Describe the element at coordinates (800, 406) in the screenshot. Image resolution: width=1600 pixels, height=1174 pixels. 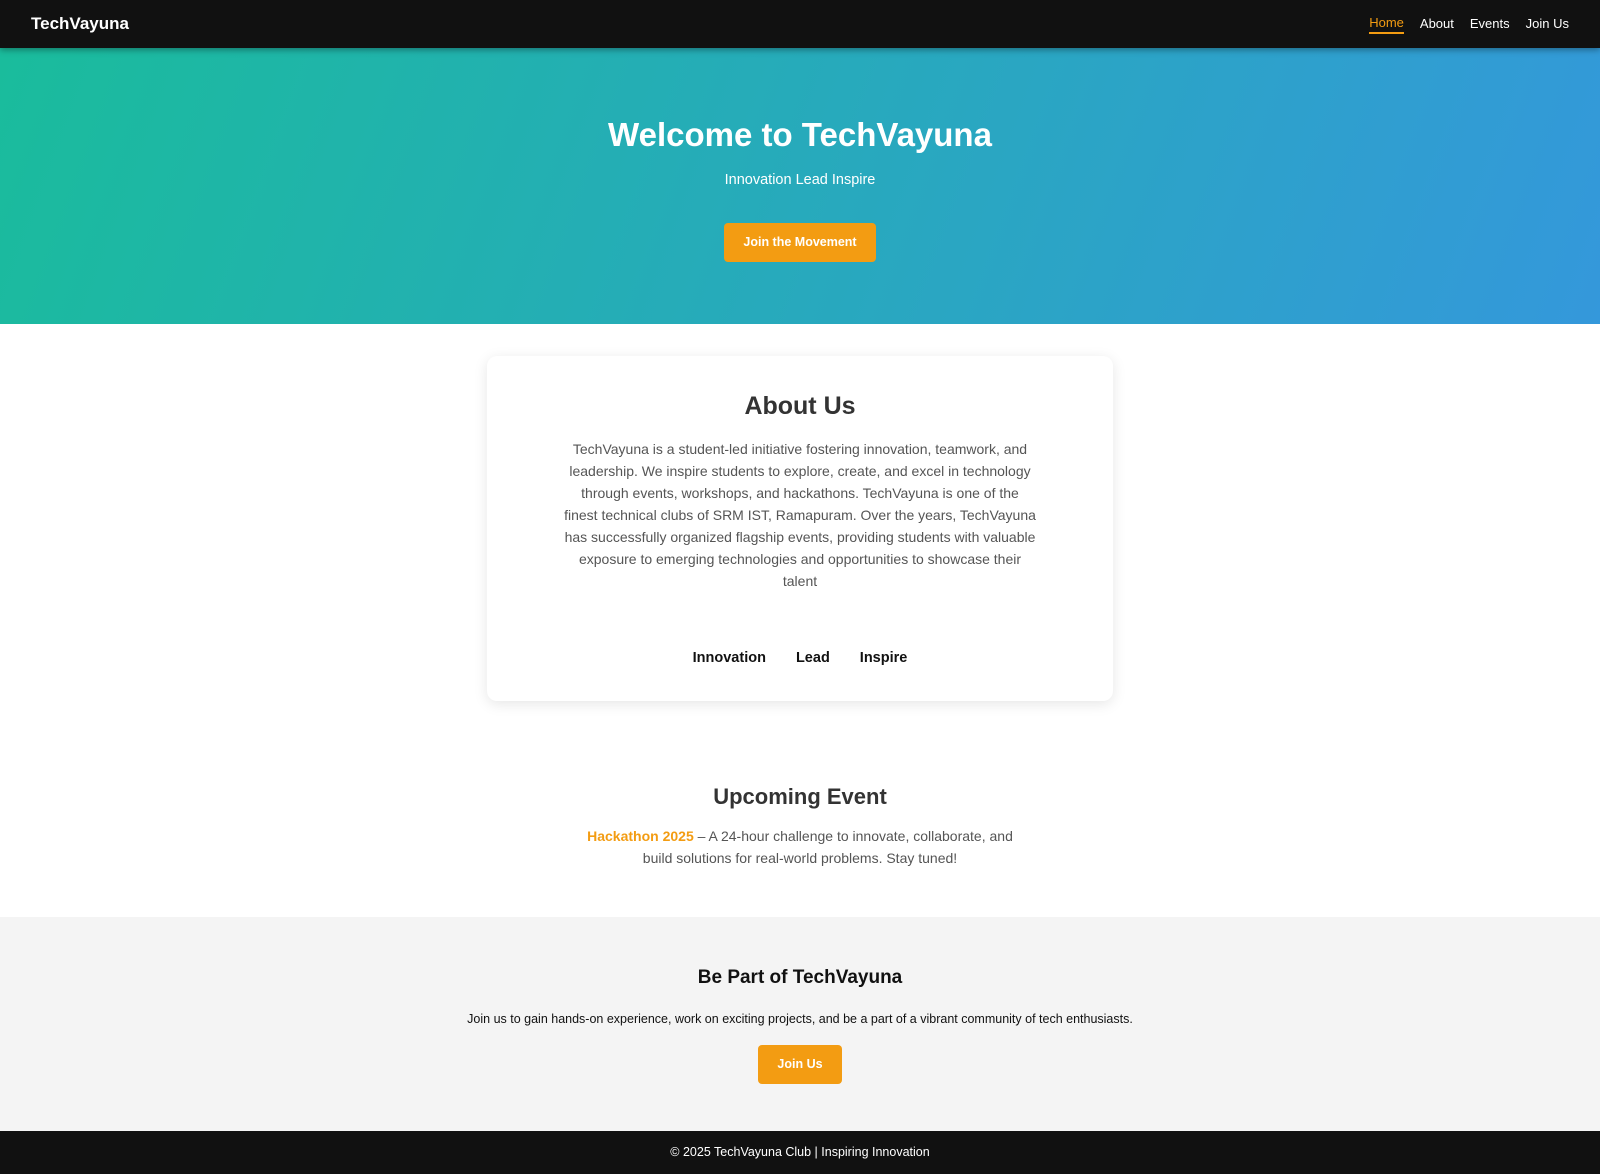
I see `about-title: About Us` at that location.